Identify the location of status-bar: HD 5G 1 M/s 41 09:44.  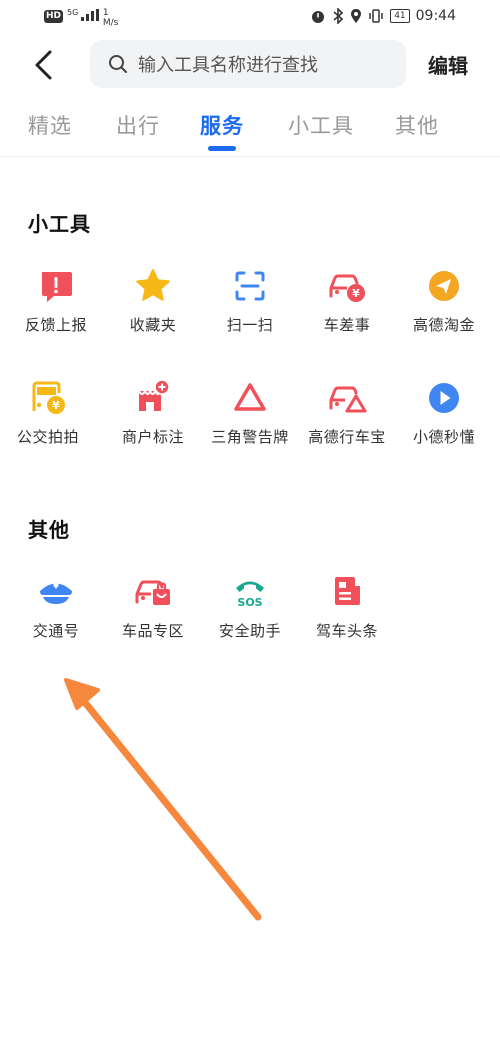
(250, 18).